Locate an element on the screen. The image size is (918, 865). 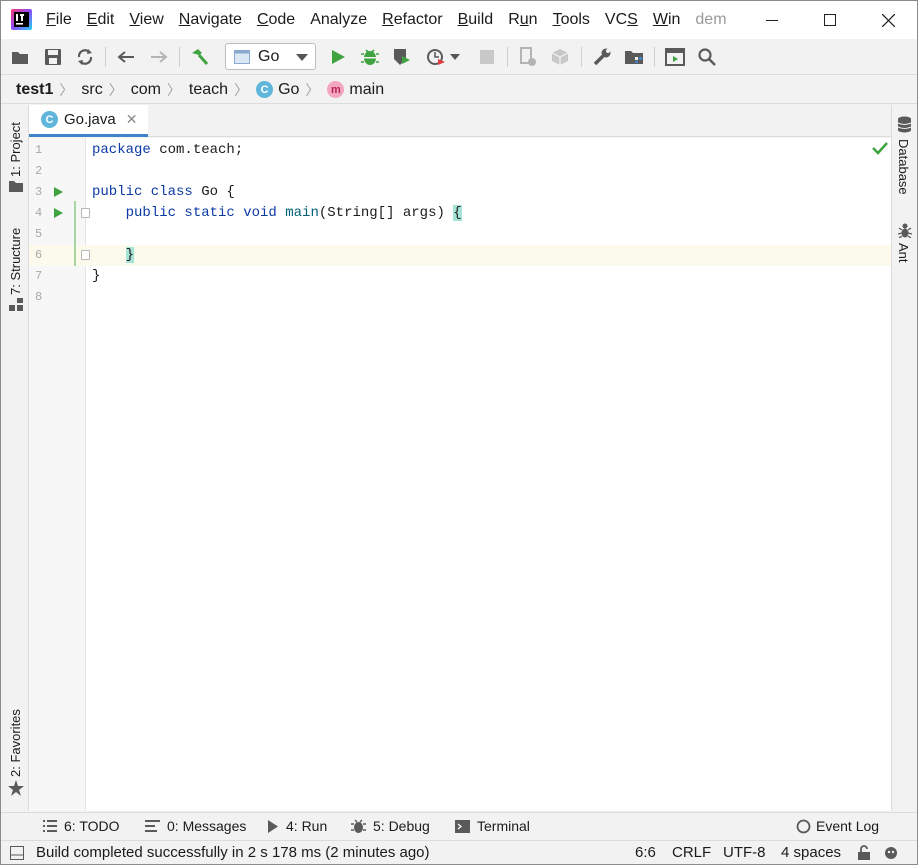
menu-item-code: Code is located at coordinates (276, 20).